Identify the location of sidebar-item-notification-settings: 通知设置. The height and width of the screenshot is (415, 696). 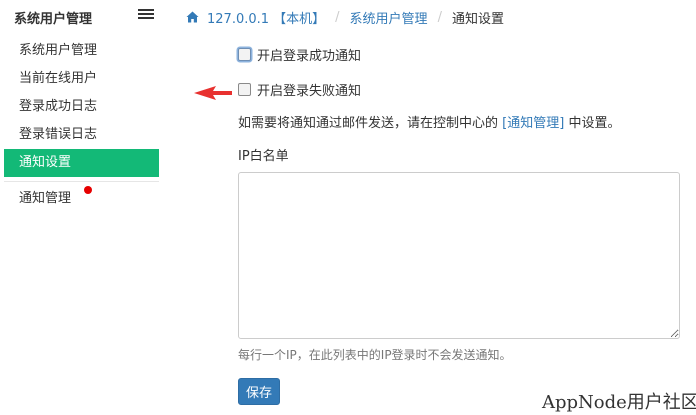
(81, 163).